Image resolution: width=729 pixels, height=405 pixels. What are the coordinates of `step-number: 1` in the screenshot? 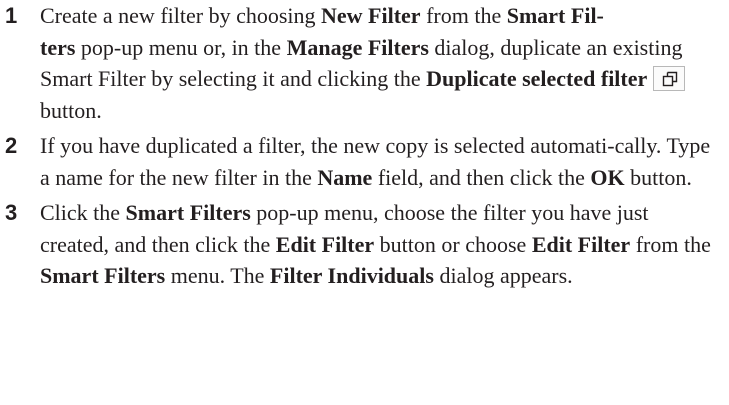 It's located at (11, 15).